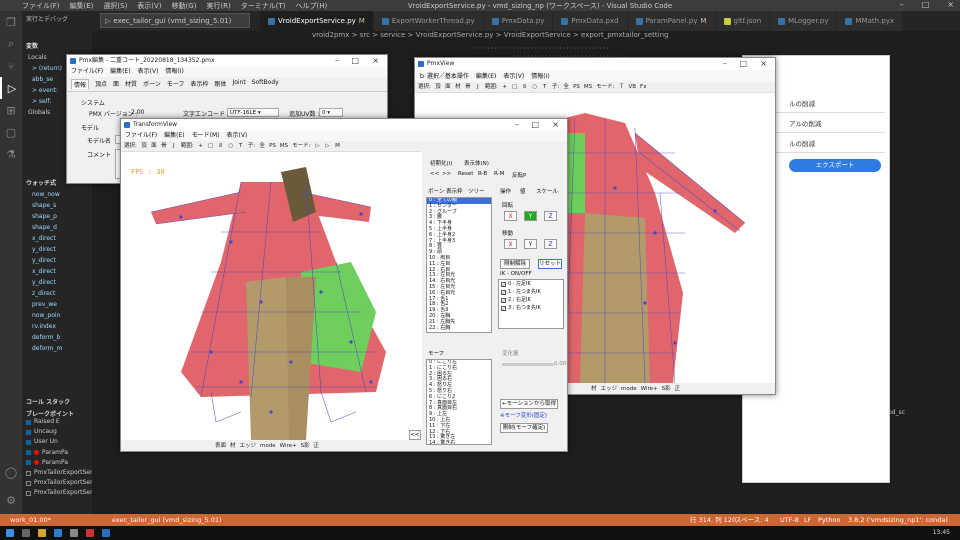  I want to click on get-from-motion-button: ←モーションから取得, so click(529, 404).